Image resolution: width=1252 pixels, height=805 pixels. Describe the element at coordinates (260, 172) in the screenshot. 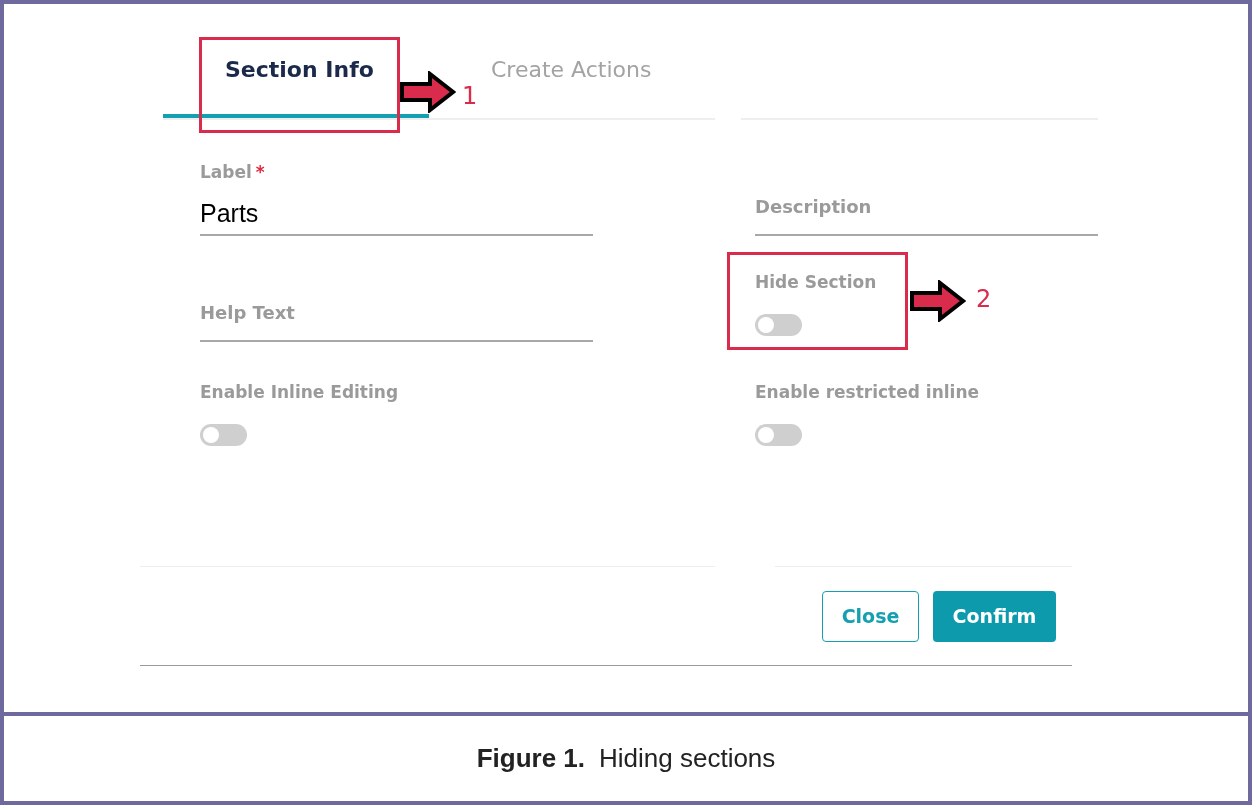

I see `required-mark: *` at that location.